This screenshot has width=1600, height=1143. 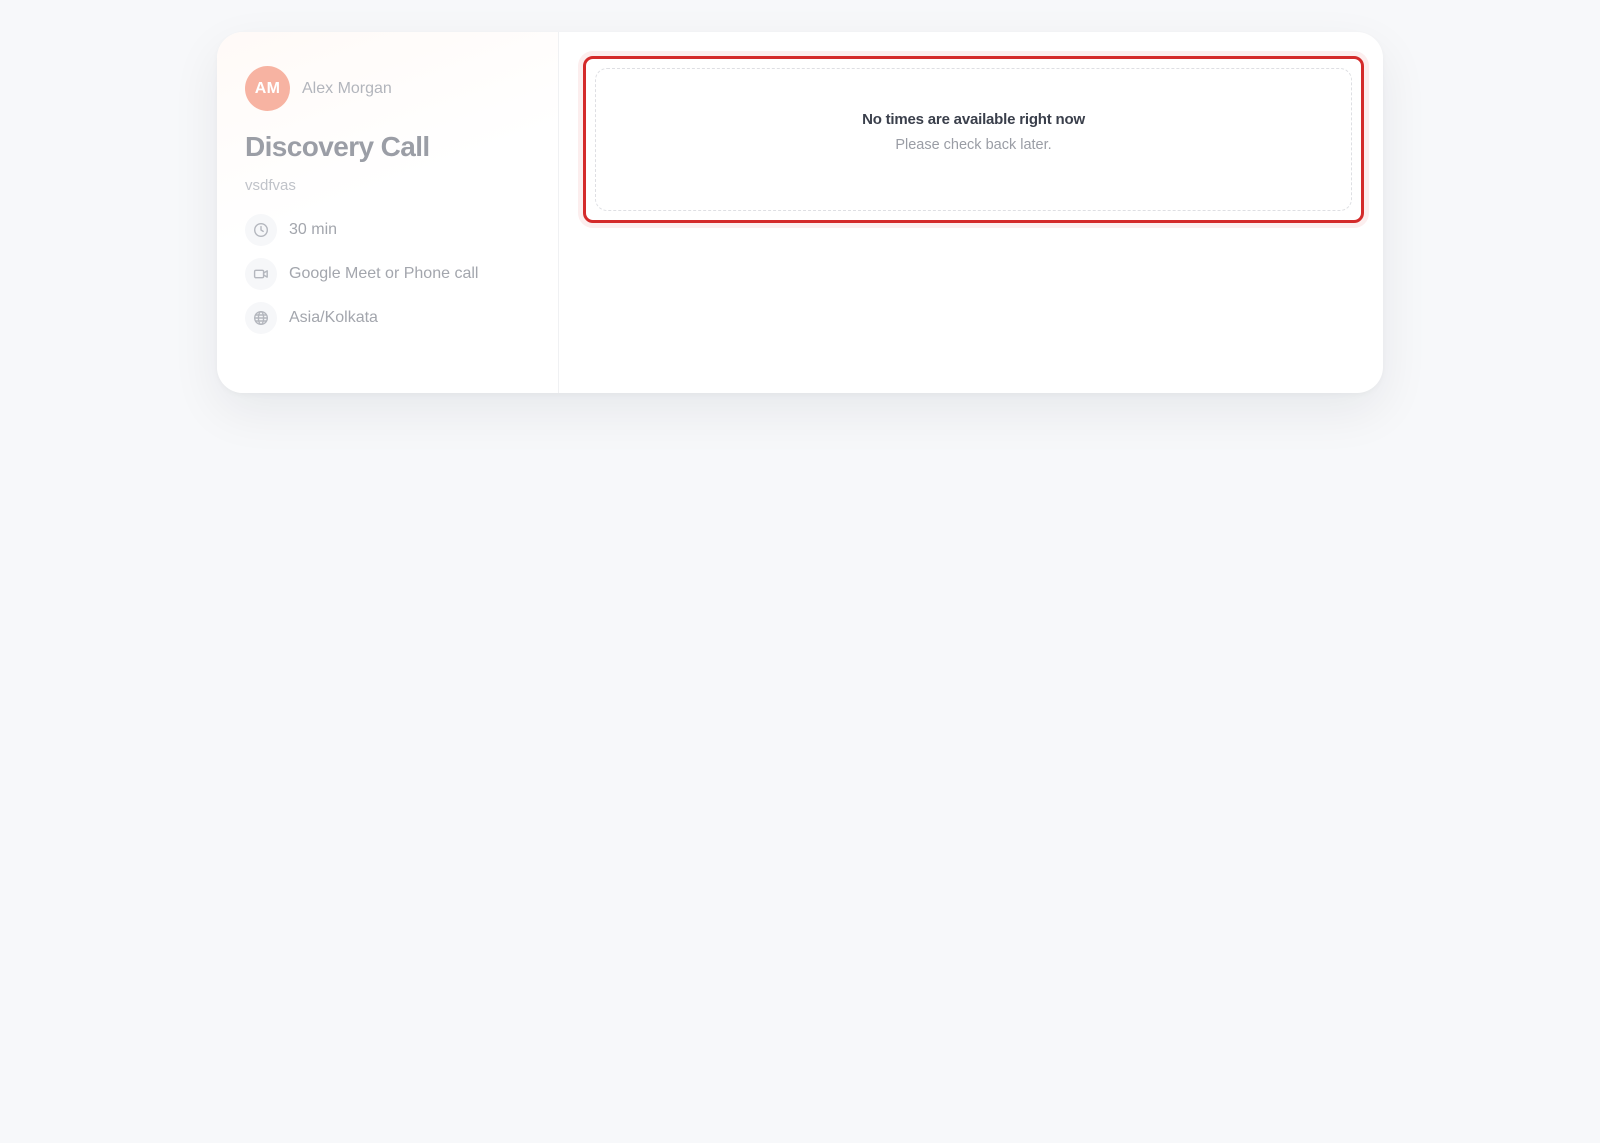 What do you see at coordinates (267, 88) in the screenshot?
I see `avatar: AM` at bounding box center [267, 88].